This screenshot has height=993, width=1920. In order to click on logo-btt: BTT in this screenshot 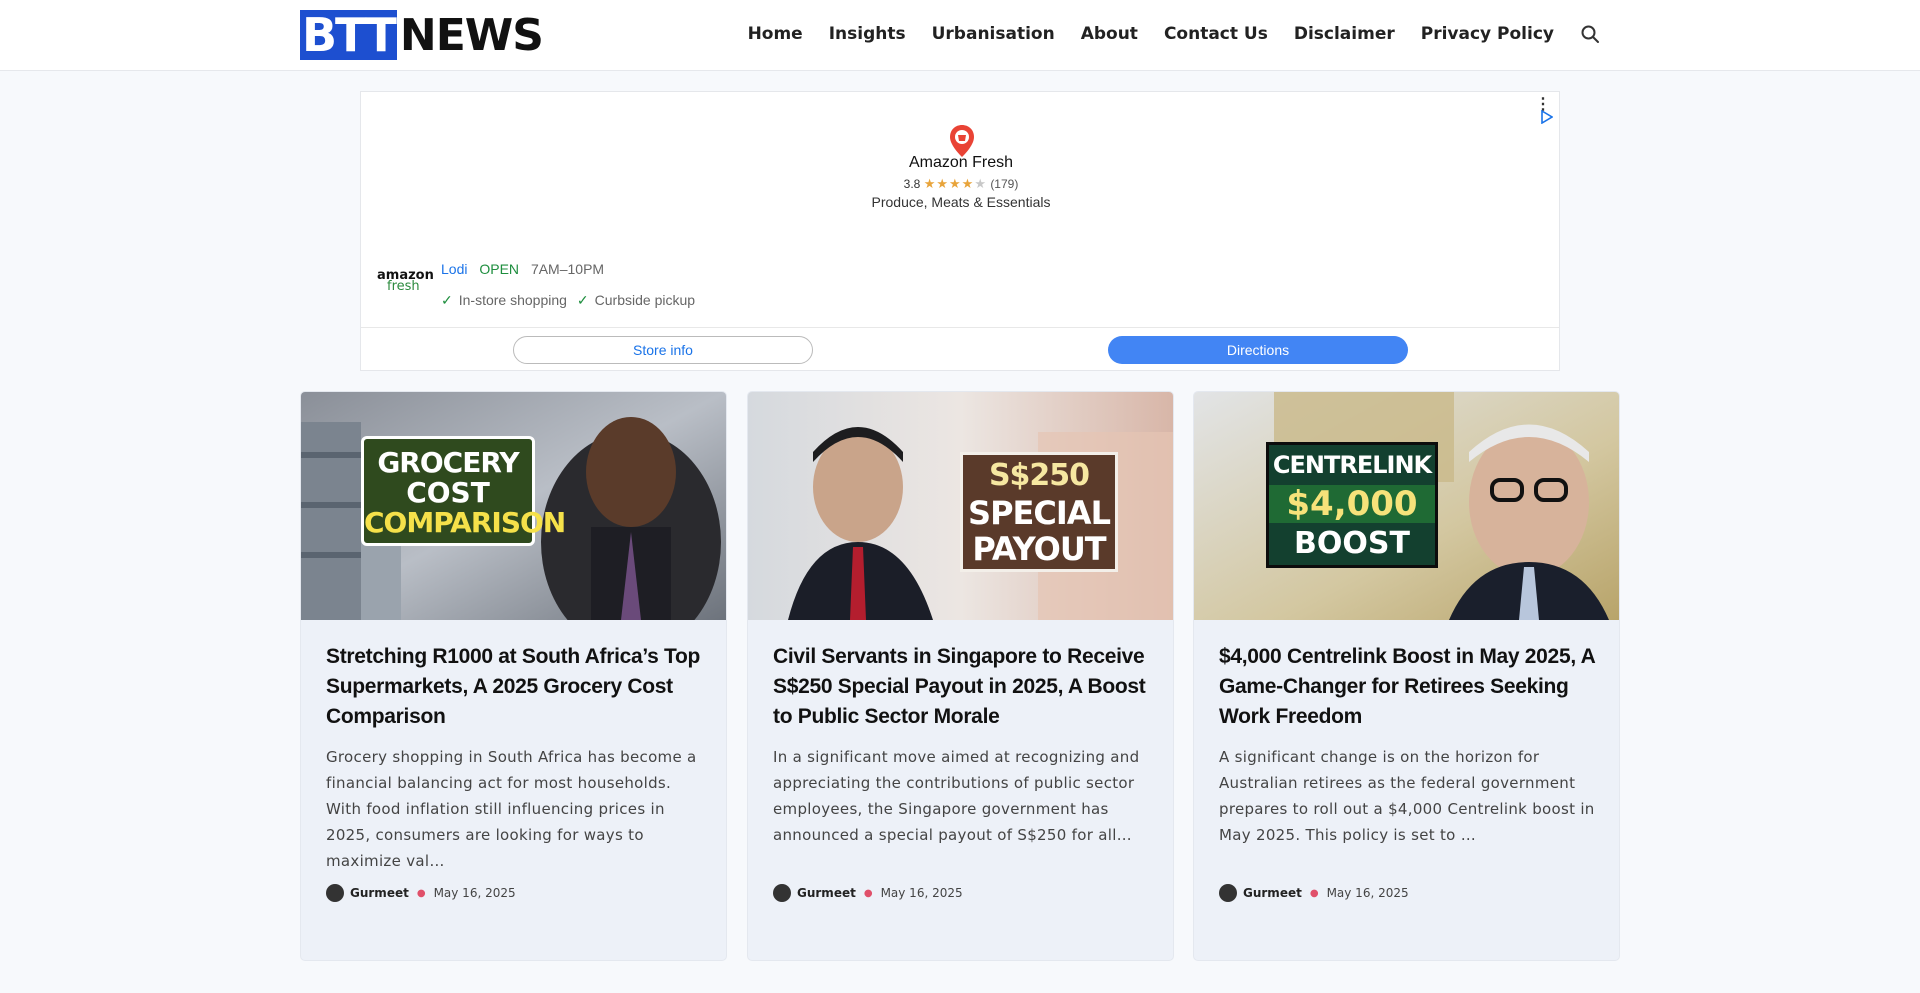, I will do `click(348, 35)`.